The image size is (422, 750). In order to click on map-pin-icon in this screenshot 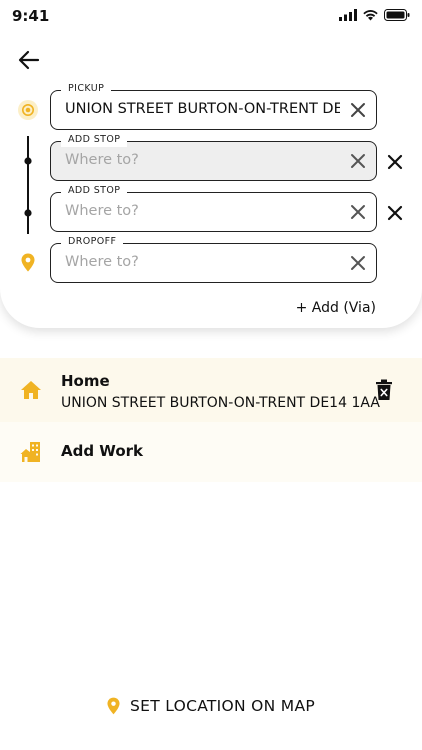, I will do `click(113, 706)`.